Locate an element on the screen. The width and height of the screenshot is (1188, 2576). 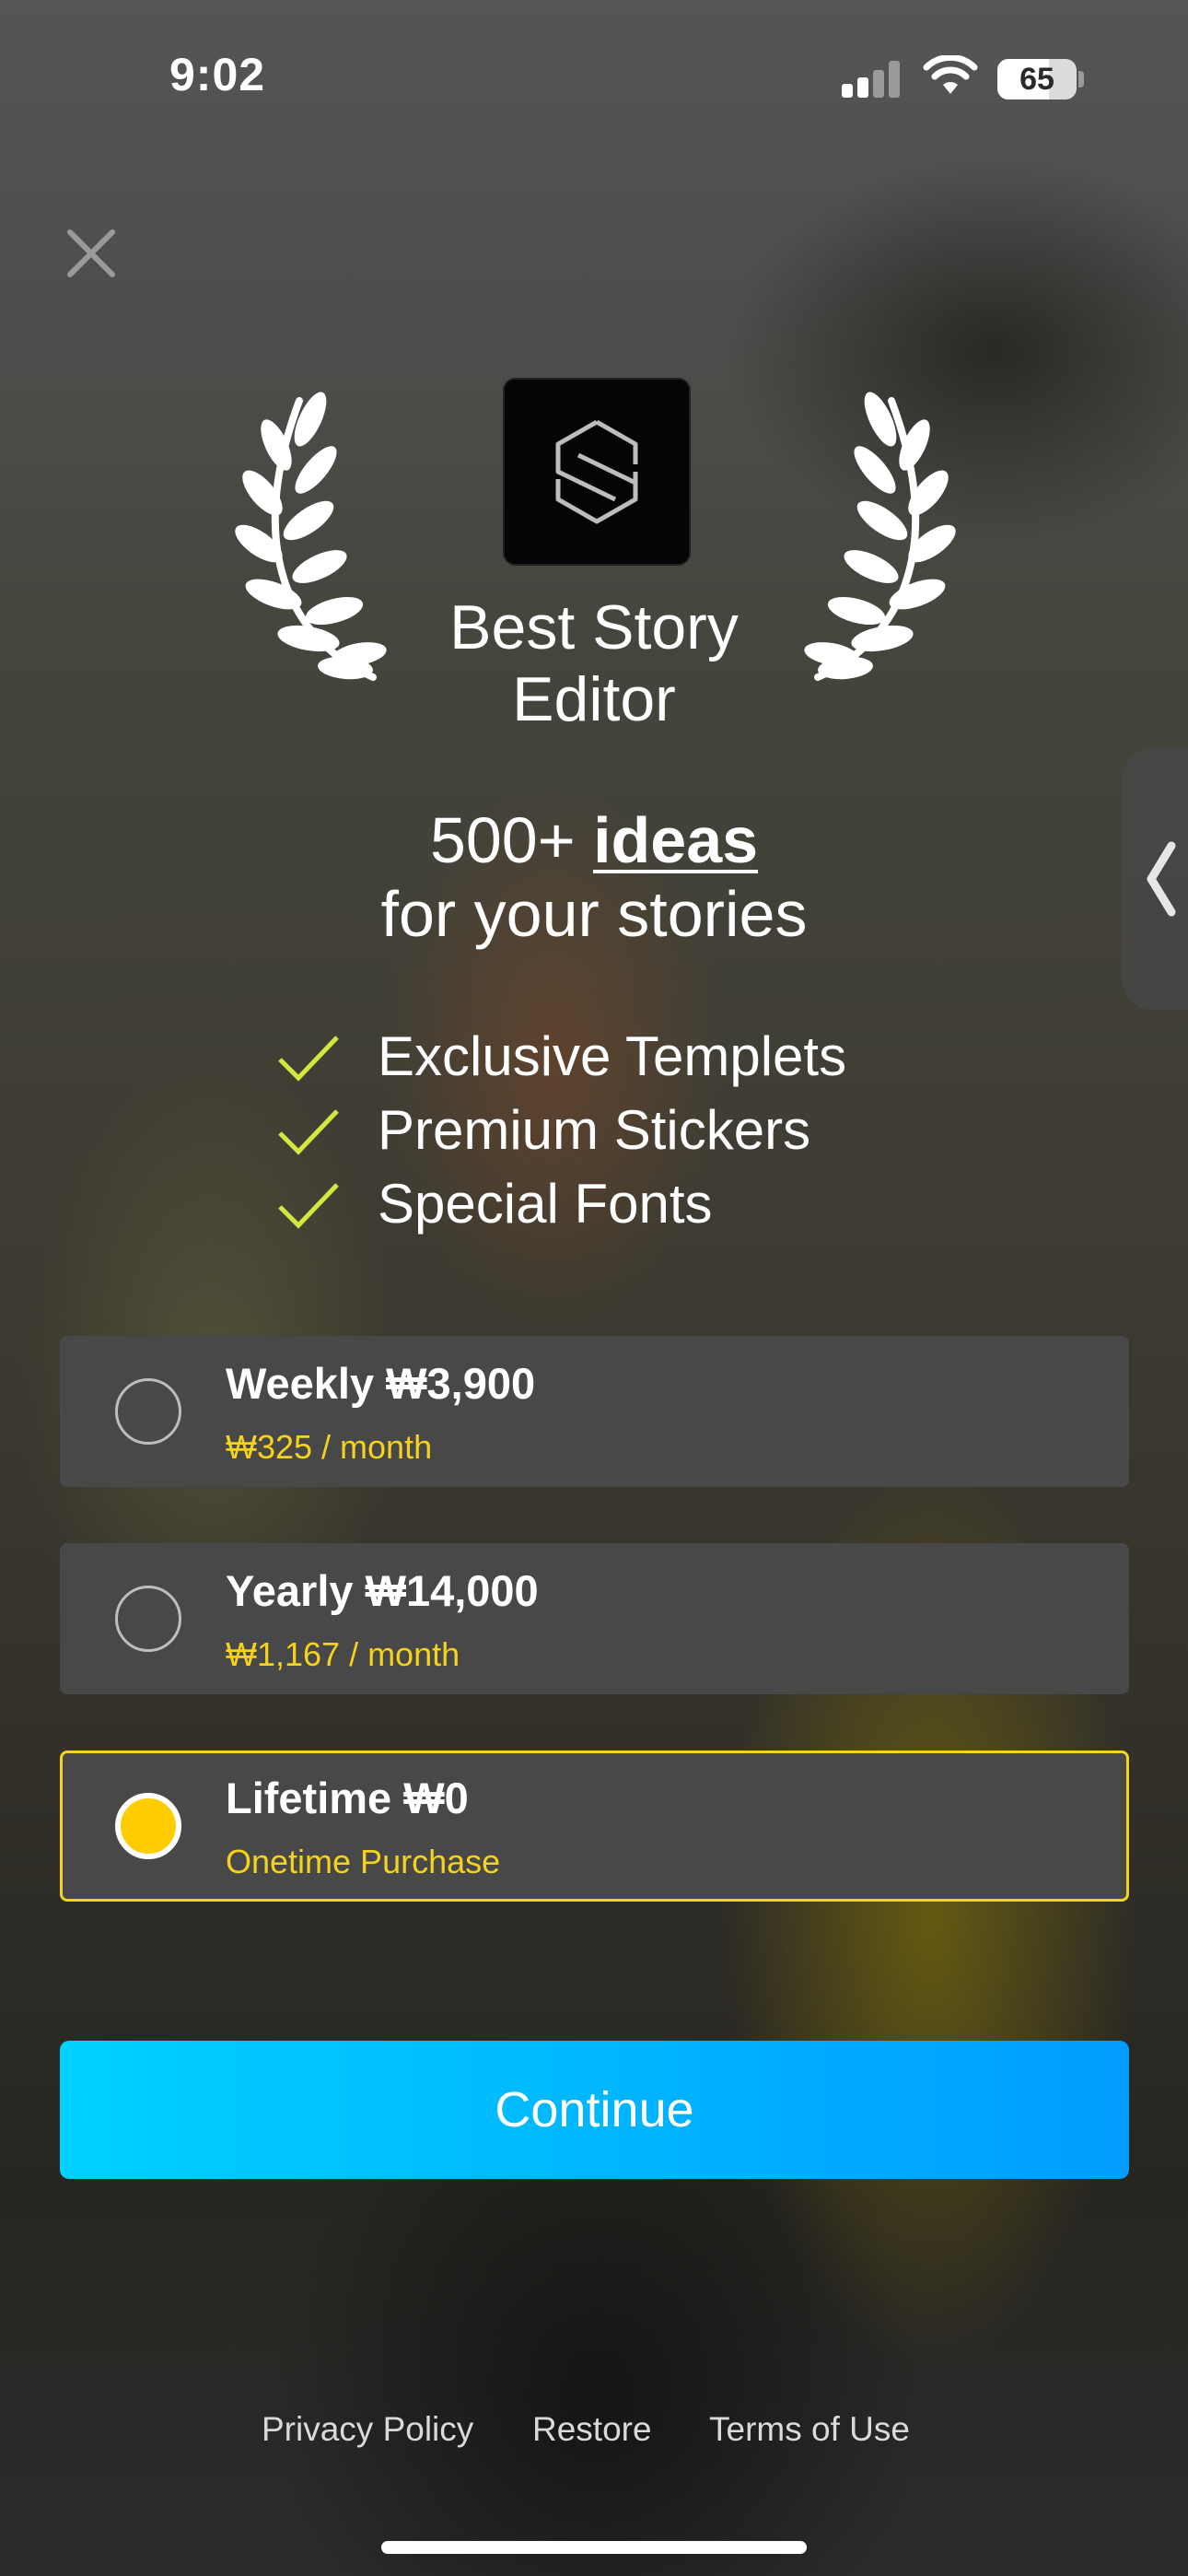
plan-subtitle: ₩1,167 / month is located at coordinates (343, 1654).